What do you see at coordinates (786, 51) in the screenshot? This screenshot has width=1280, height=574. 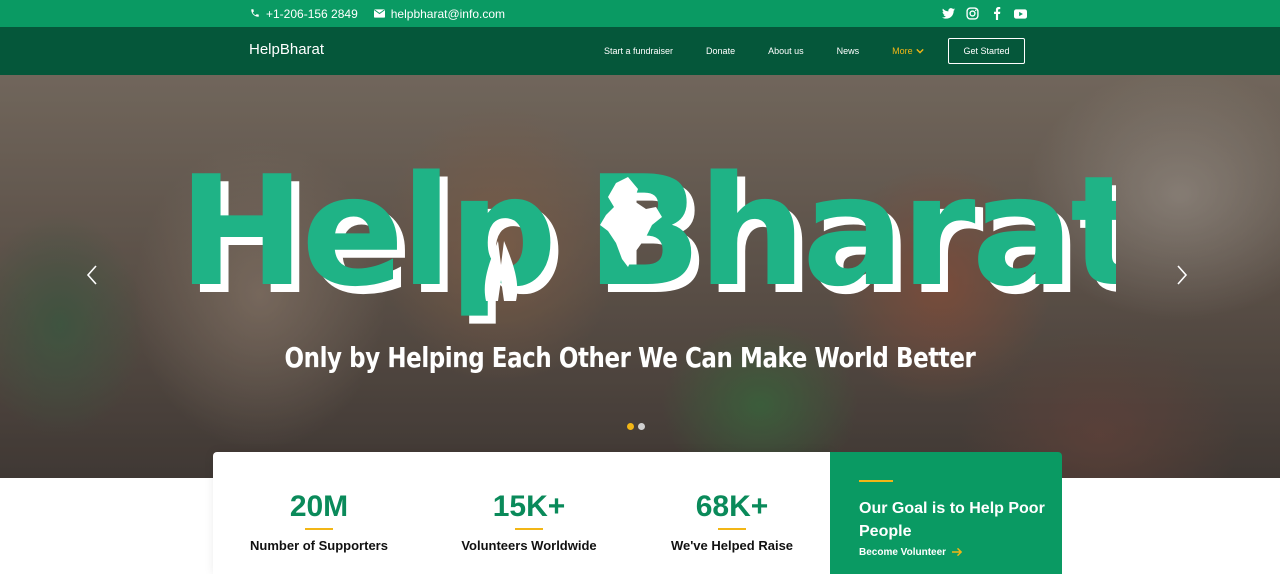 I see `nav-link-about-us: About us` at bounding box center [786, 51].